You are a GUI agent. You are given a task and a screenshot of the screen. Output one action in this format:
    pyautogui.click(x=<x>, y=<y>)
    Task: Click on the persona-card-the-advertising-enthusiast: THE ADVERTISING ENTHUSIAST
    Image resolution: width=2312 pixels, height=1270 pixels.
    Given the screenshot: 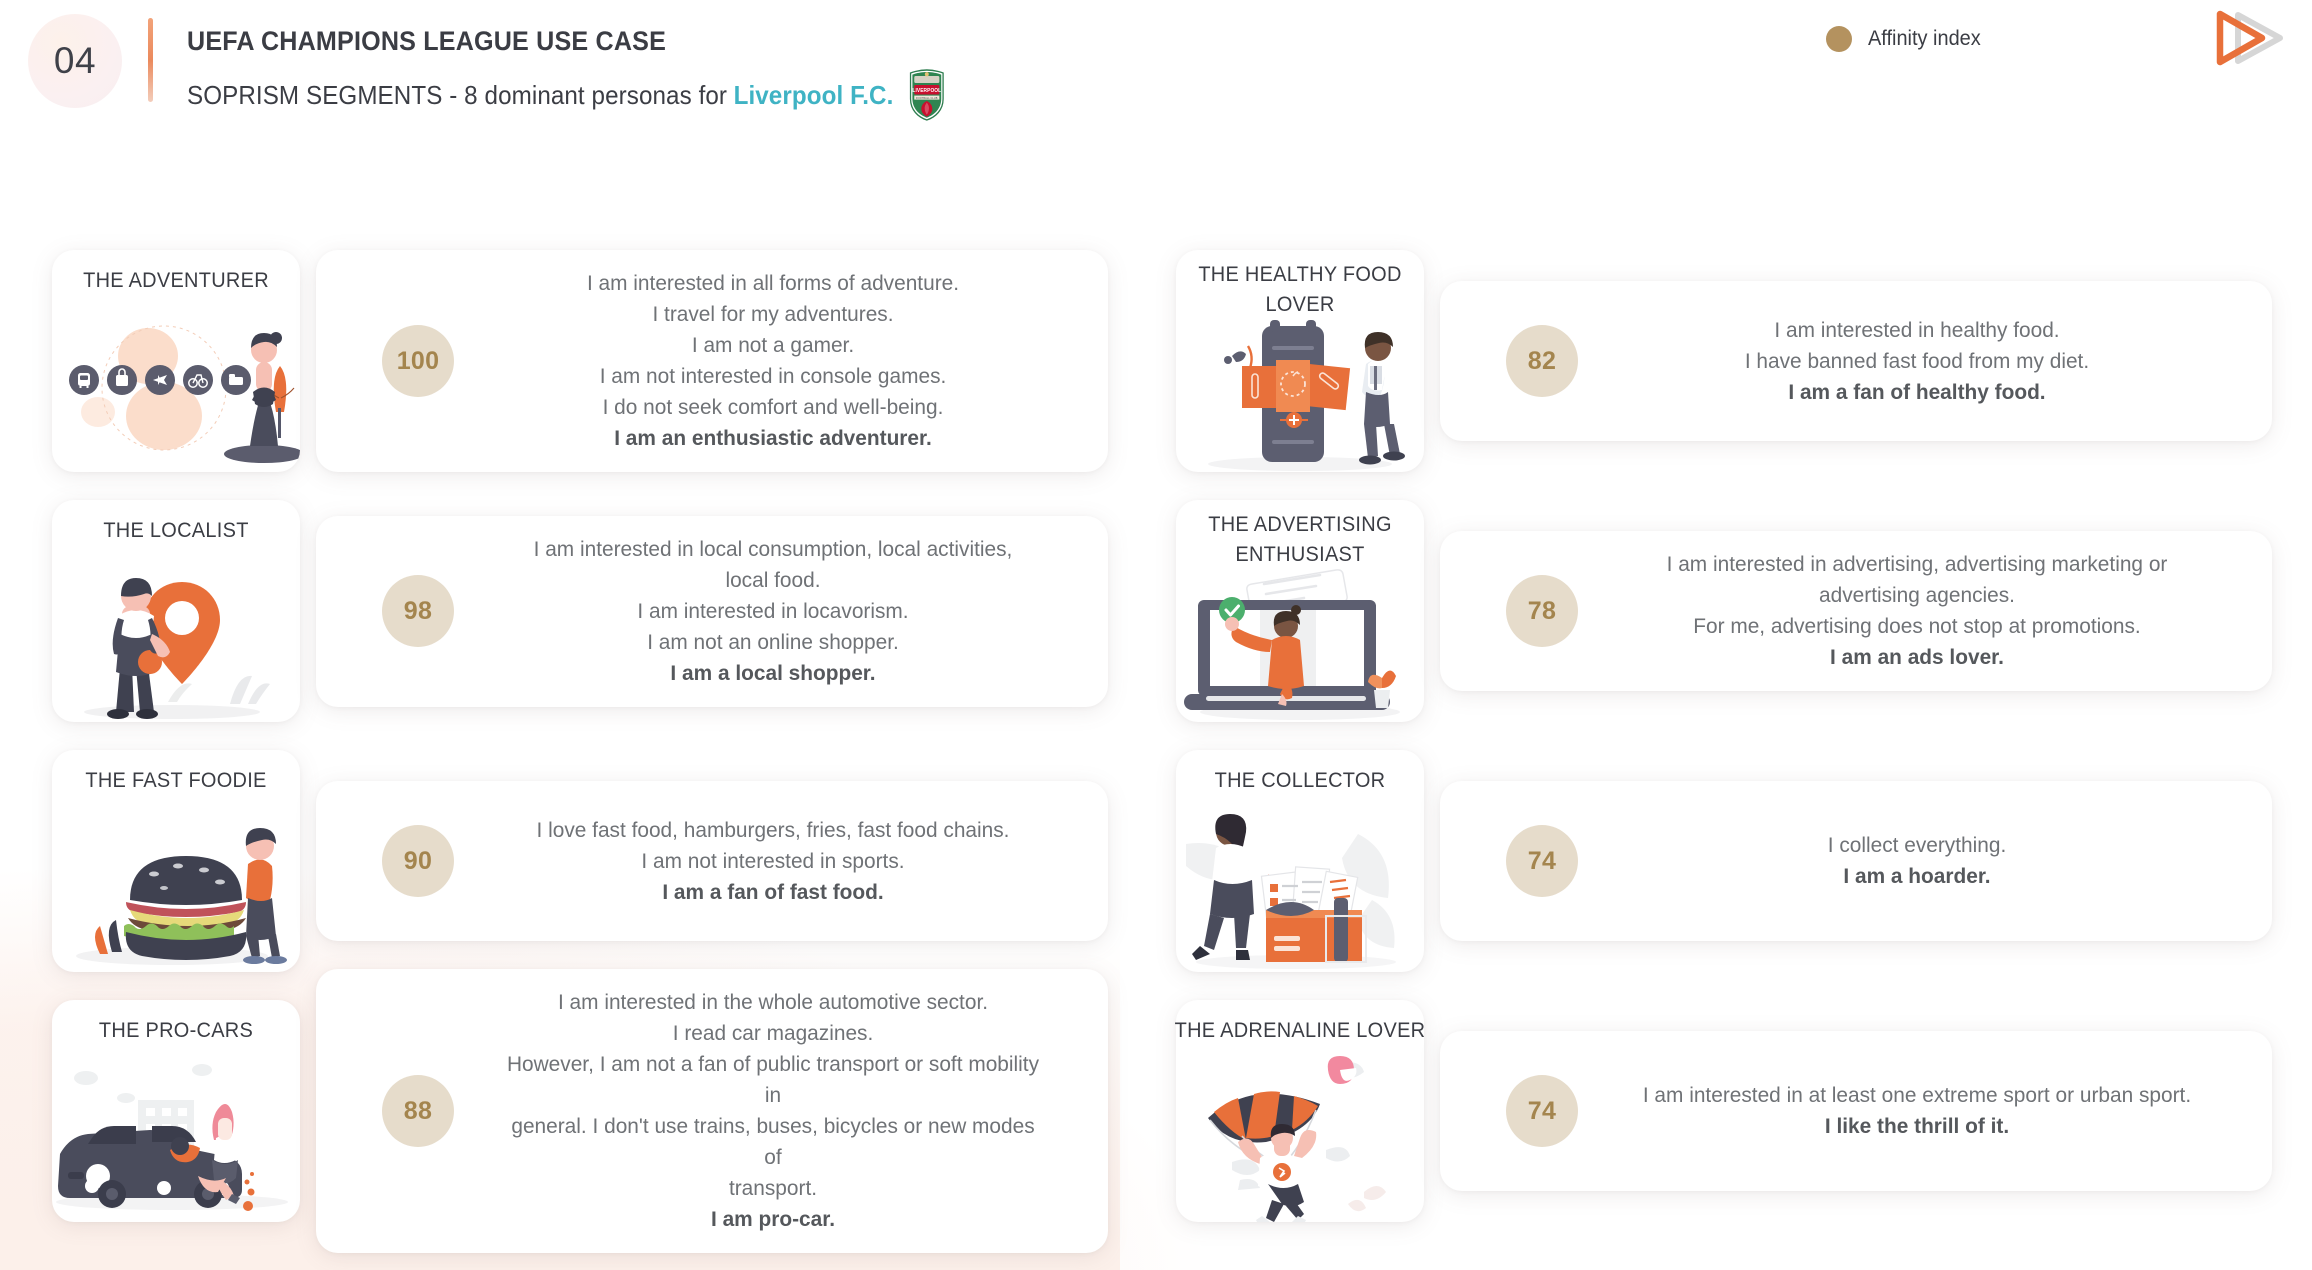 What is the action you would take?
    pyautogui.click(x=1300, y=611)
    